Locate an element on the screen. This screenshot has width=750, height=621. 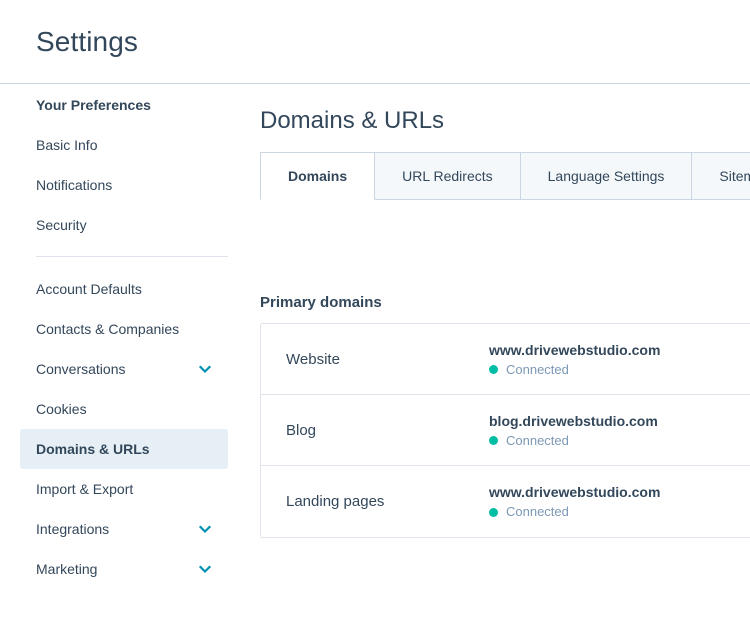
domain-type-label: Landing pages is located at coordinates (335, 501).